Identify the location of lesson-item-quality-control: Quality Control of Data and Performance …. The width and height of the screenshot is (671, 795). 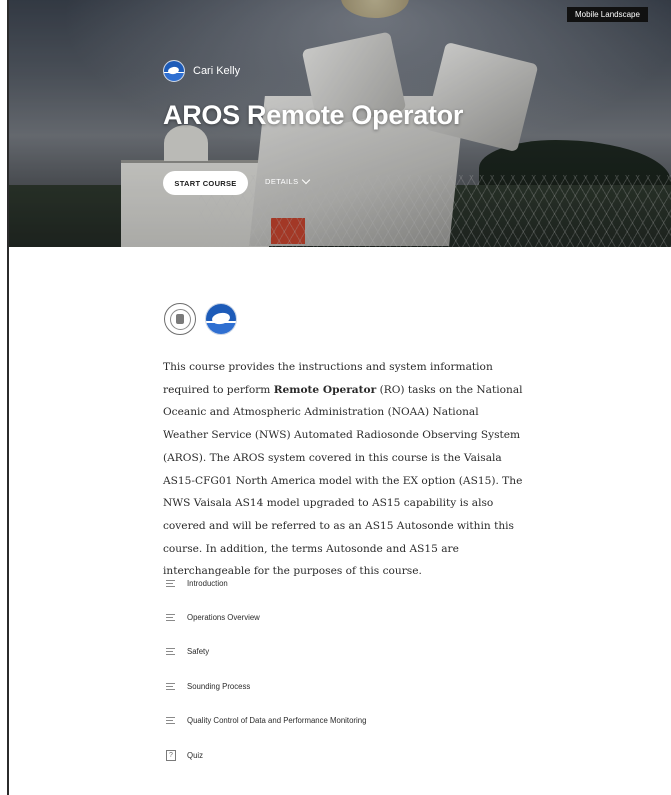
(346, 721).